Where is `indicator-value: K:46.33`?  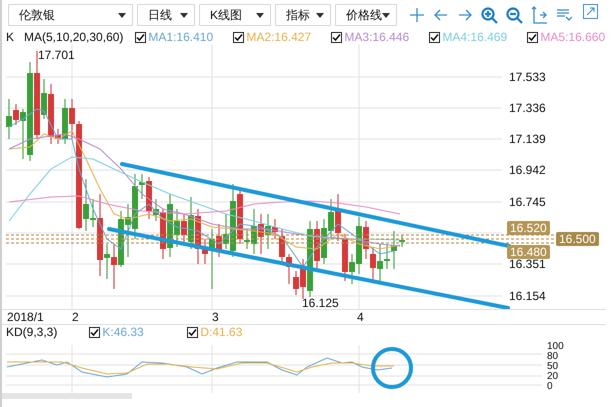 indicator-value: K:46.33 is located at coordinates (123, 332).